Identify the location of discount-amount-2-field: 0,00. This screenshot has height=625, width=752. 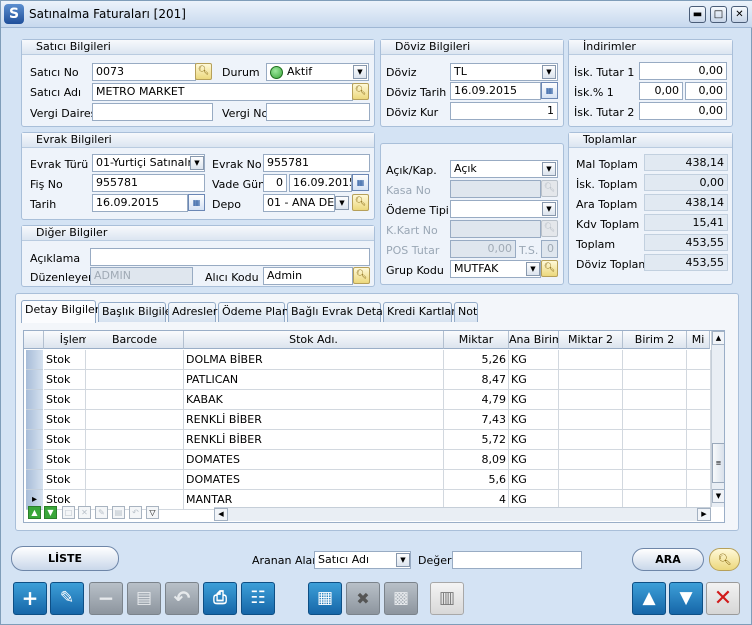
(683, 111).